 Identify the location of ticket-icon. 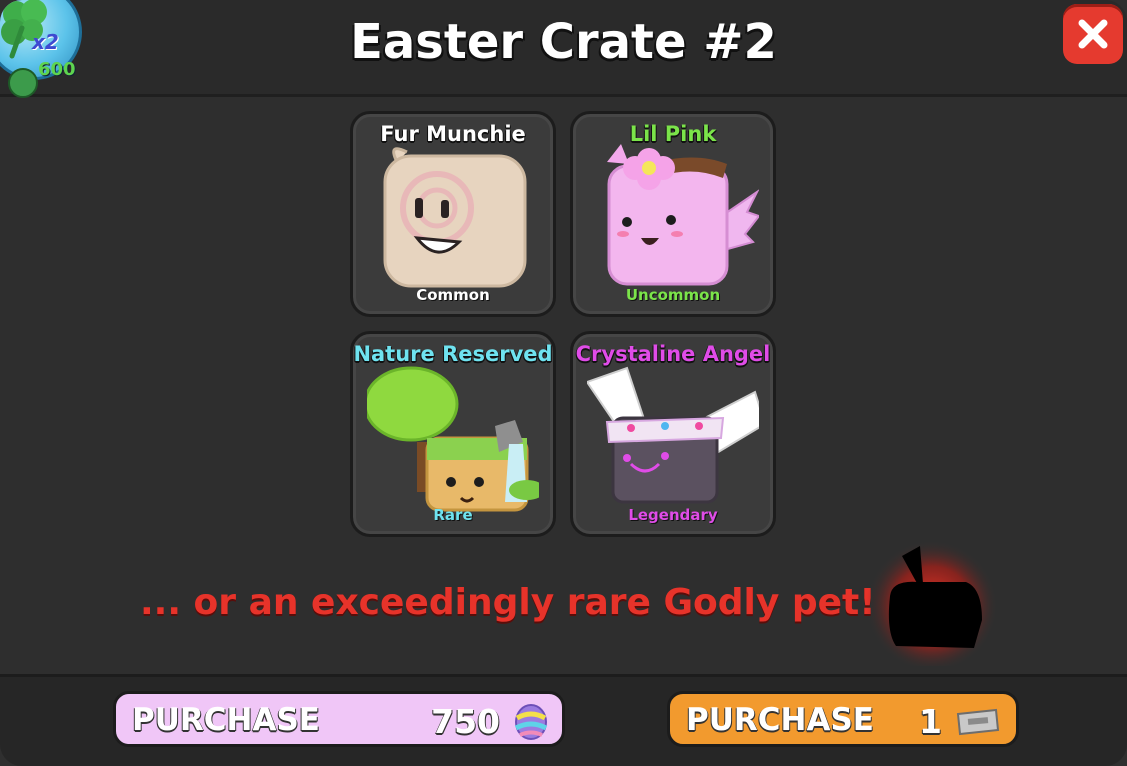
(978, 722).